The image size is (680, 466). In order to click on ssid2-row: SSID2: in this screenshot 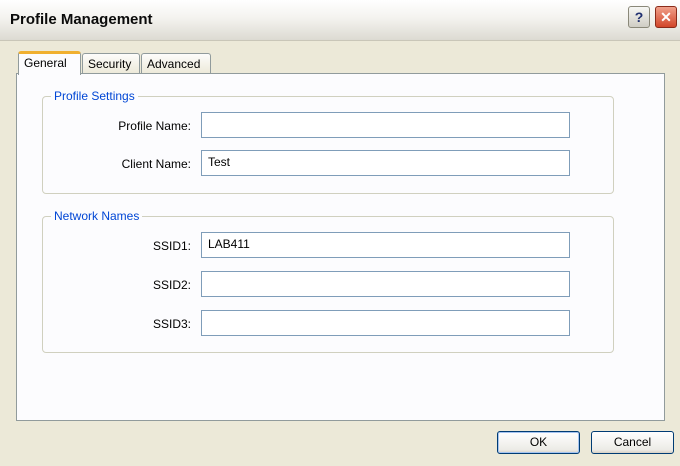, I will do `click(134, 285)`.